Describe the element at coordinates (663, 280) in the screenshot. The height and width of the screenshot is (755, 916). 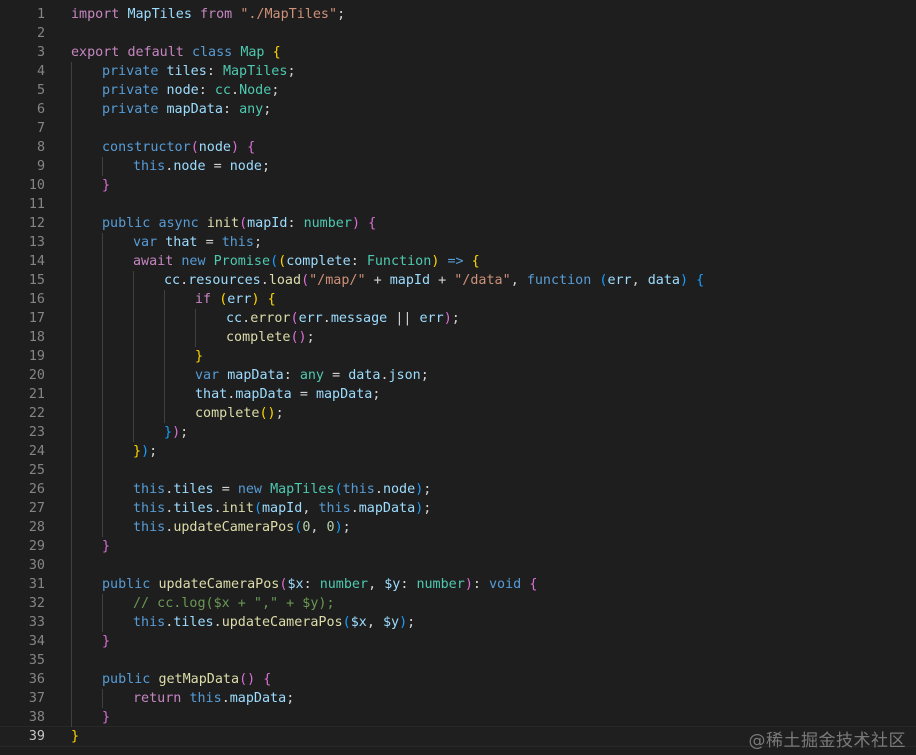
I see `code-token: data` at that location.